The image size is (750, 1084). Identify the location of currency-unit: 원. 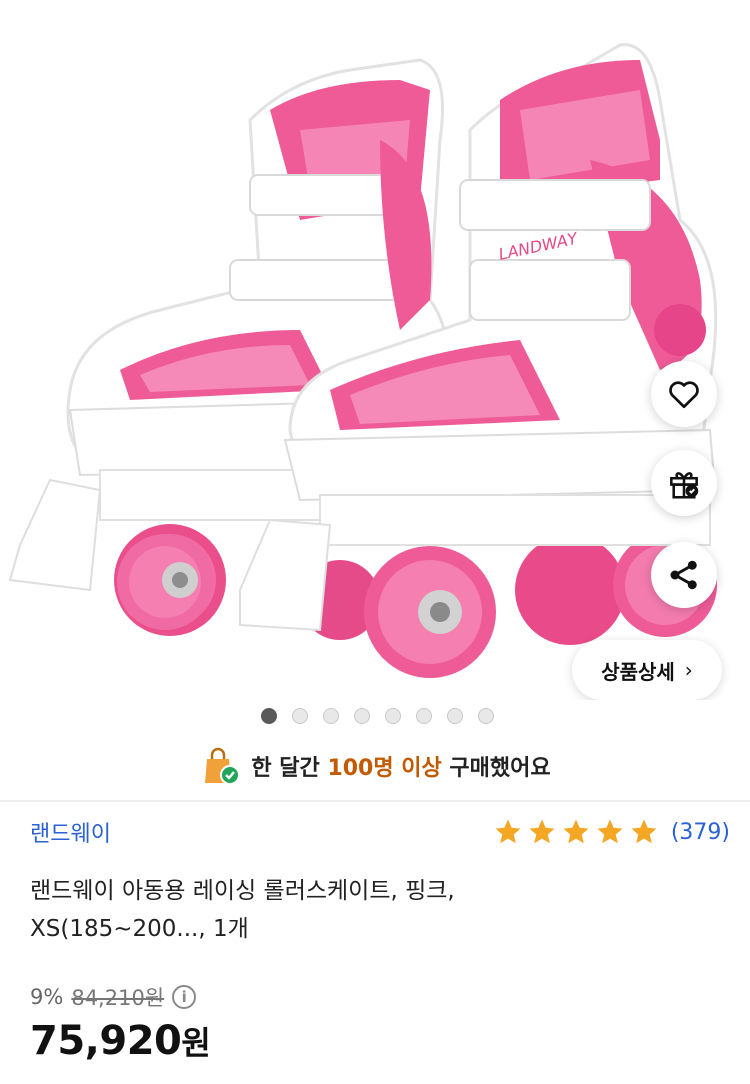
(196, 1043).